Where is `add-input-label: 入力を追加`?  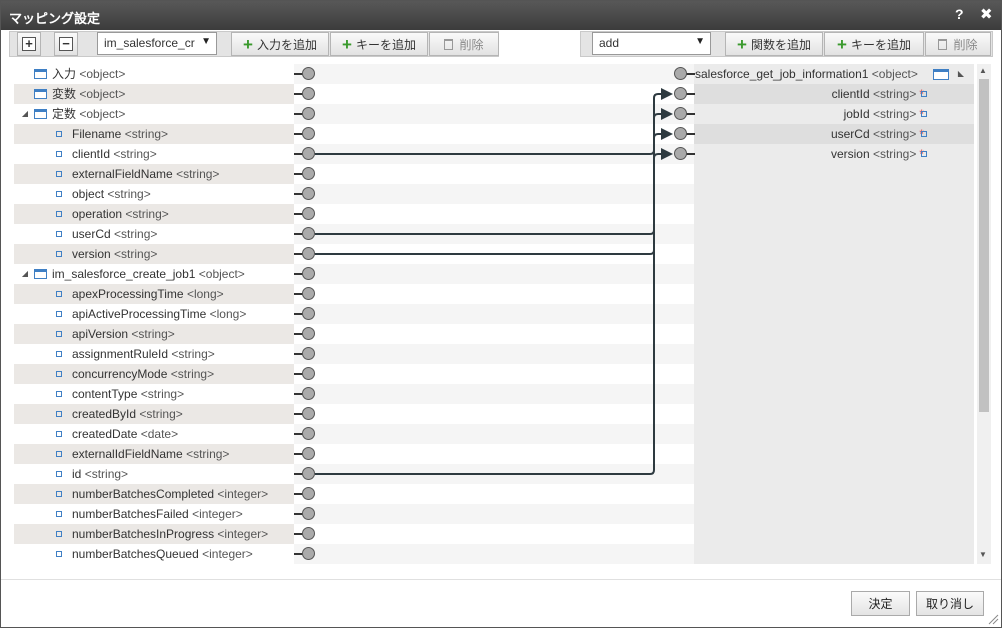
add-input-label: 入力を追加 is located at coordinates (286, 44).